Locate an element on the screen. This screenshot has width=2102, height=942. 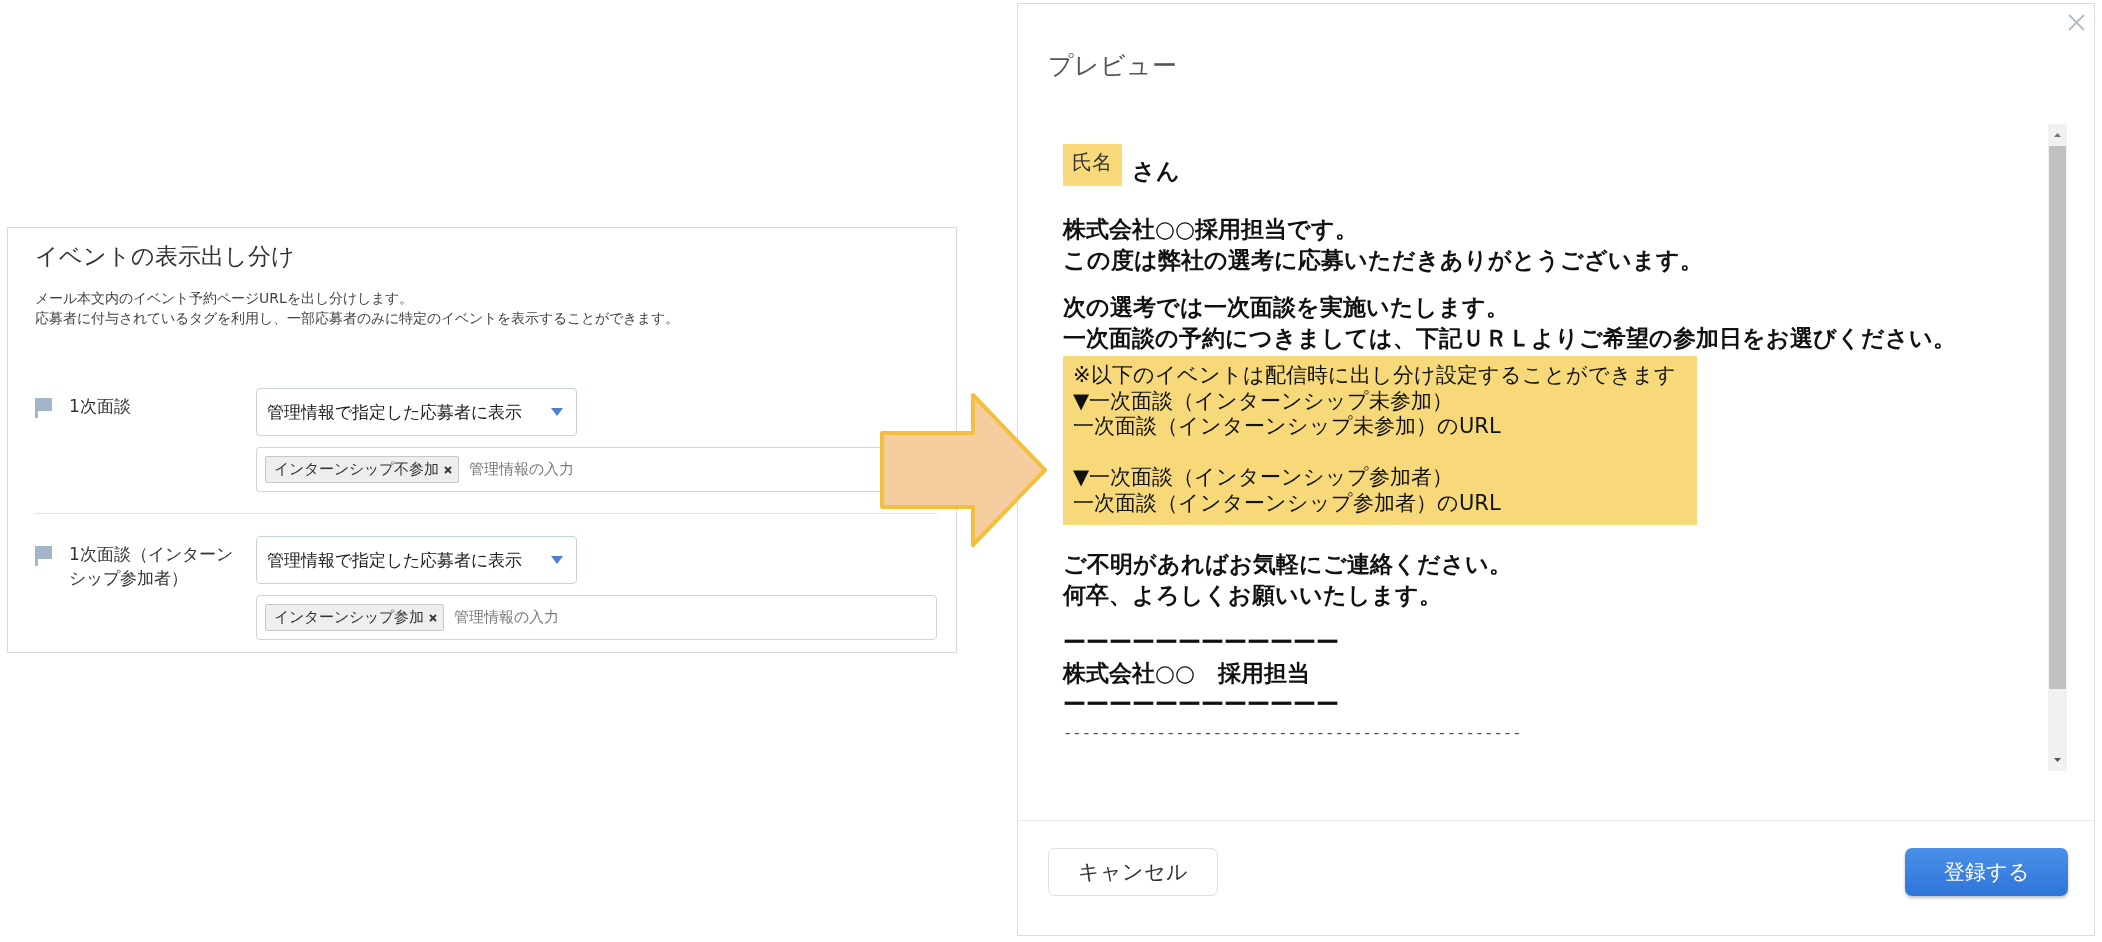
body-text: 何卒、よろしくお願いいたします。 is located at coordinates (1252, 595).